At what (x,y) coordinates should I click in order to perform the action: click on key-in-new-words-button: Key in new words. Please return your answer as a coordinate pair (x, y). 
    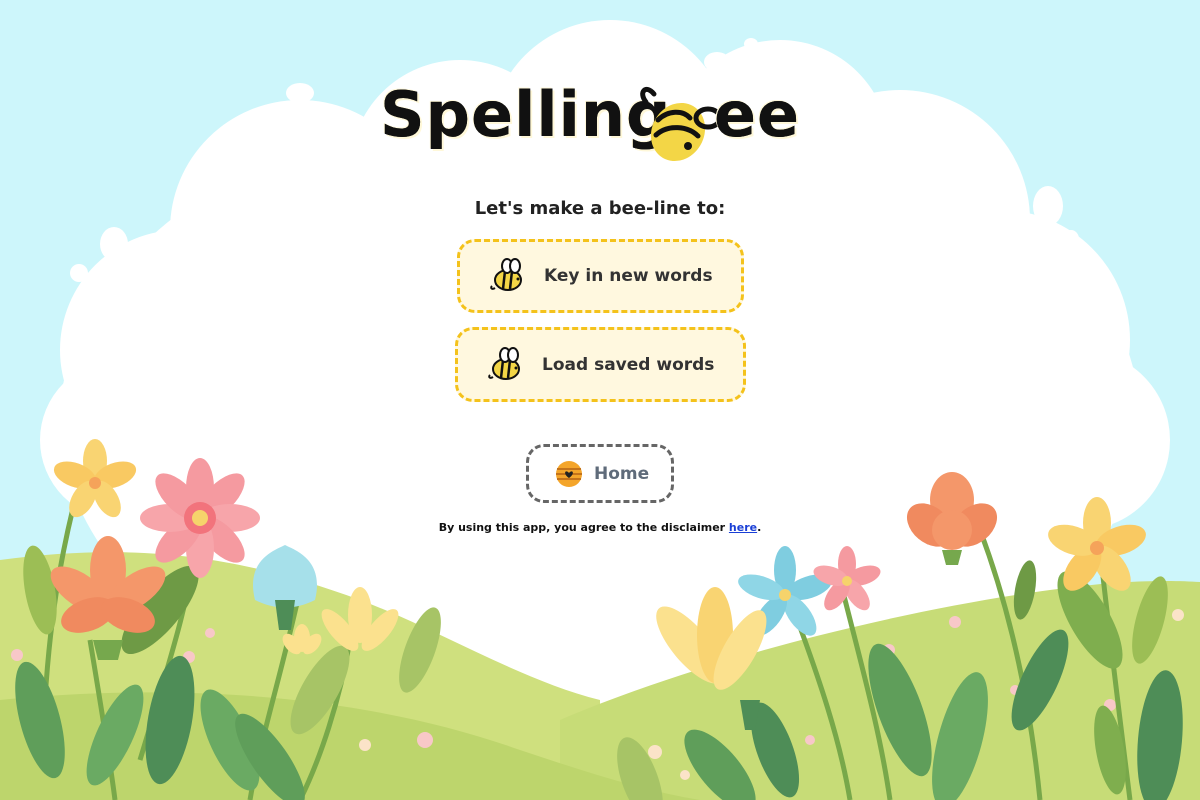
    Looking at the image, I should click on (600, 276).